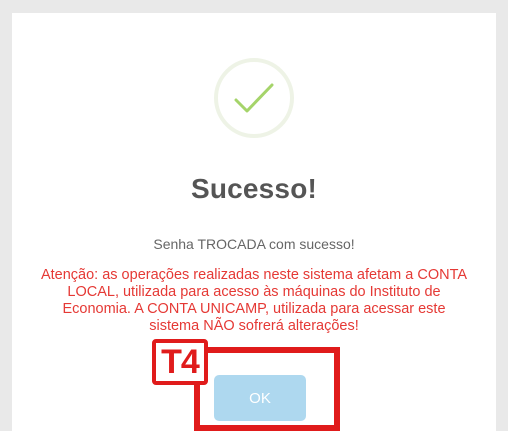 The image size is (508, 431). I want to click on checkmark-icon, so click(254, 98).